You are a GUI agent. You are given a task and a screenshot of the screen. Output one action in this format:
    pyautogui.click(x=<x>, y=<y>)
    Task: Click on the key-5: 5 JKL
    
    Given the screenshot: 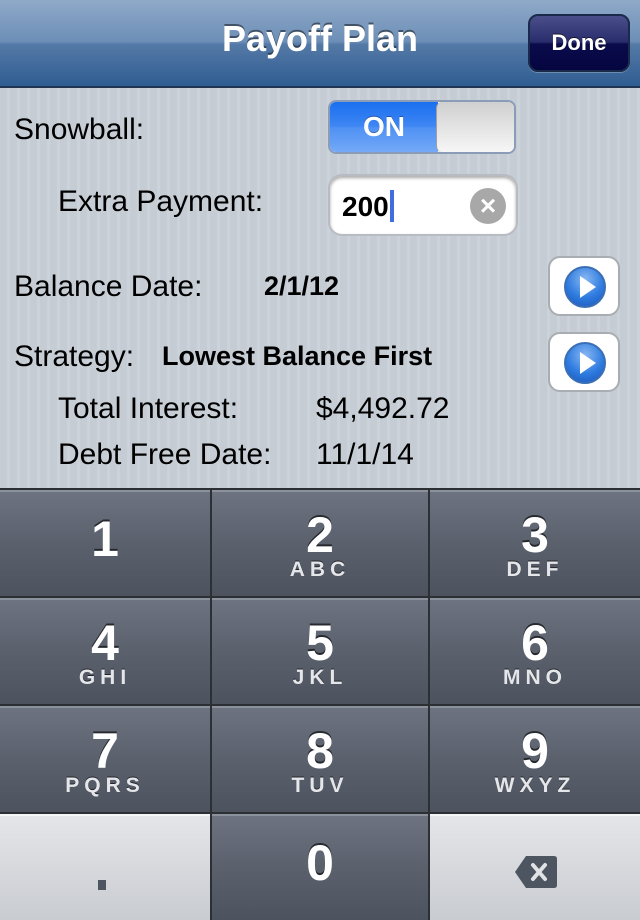 What is the action you would take?
    pyautogui.click(x=320, y=651)
    